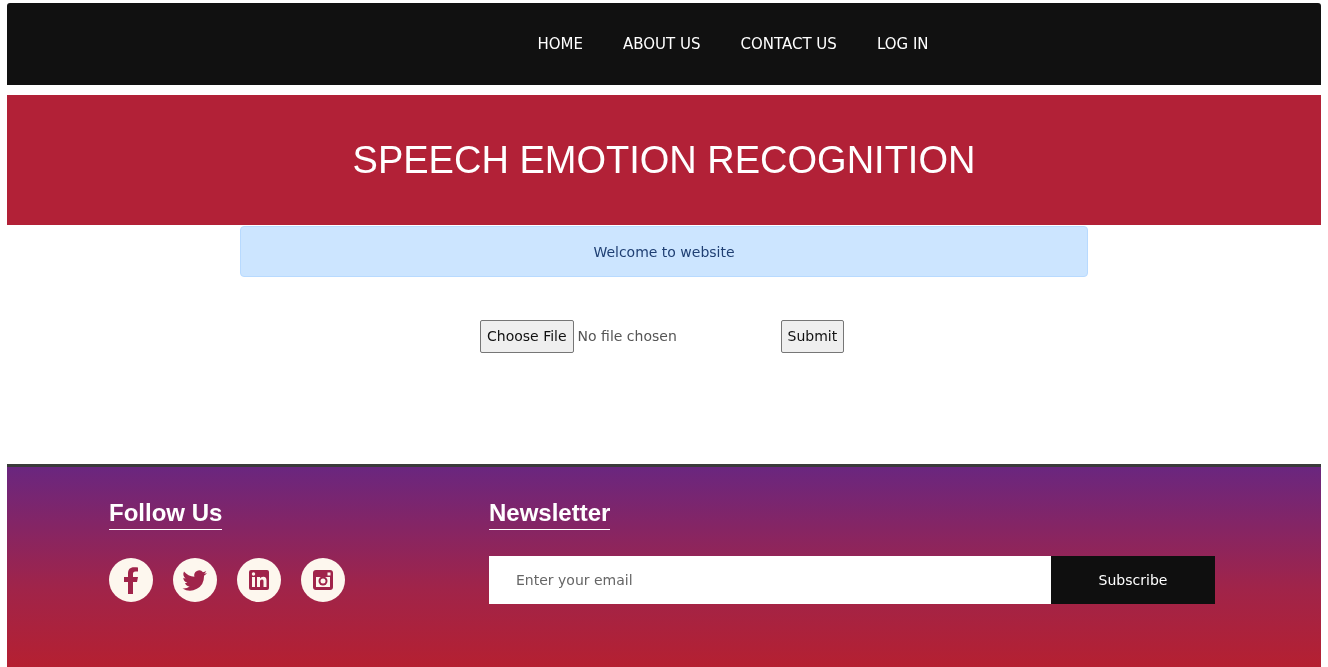 This screenshot has height=667, width=1328. Describe the element at coordinates (131, 580) in the screenshot. I see `facebook-icon` at that location.